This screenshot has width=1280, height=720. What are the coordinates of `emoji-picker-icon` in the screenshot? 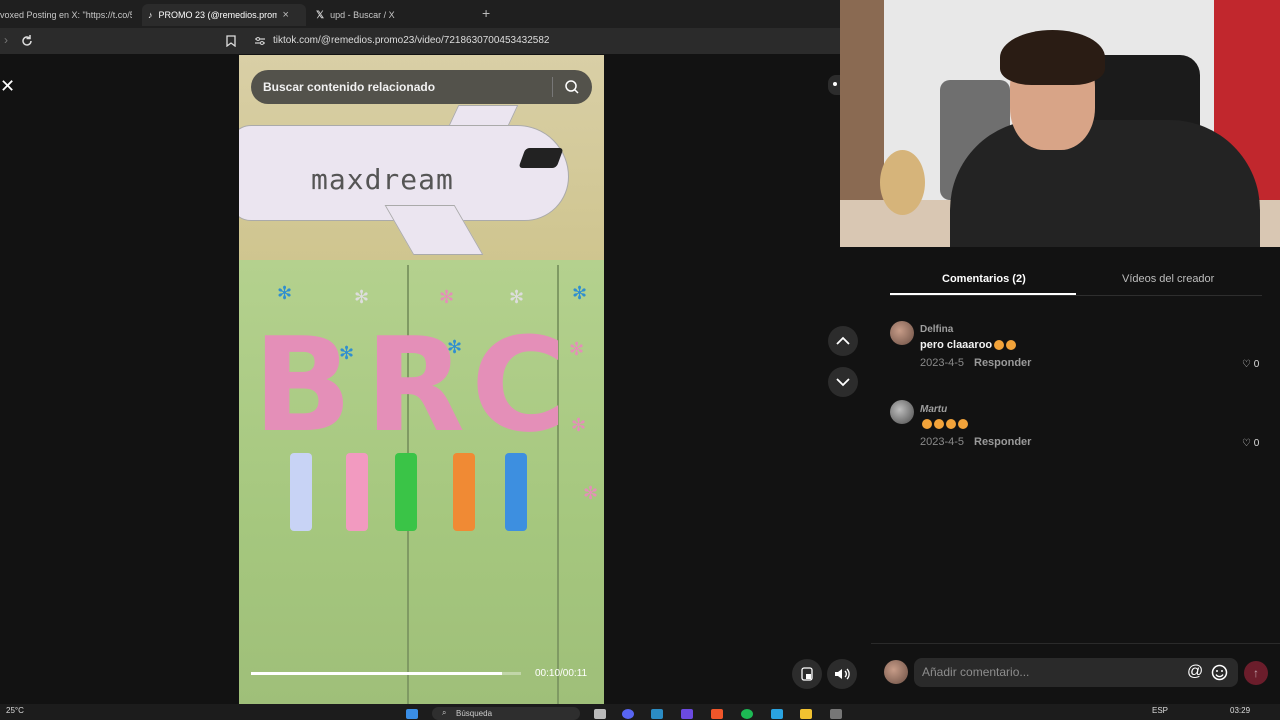 It's located at (1219, 672).